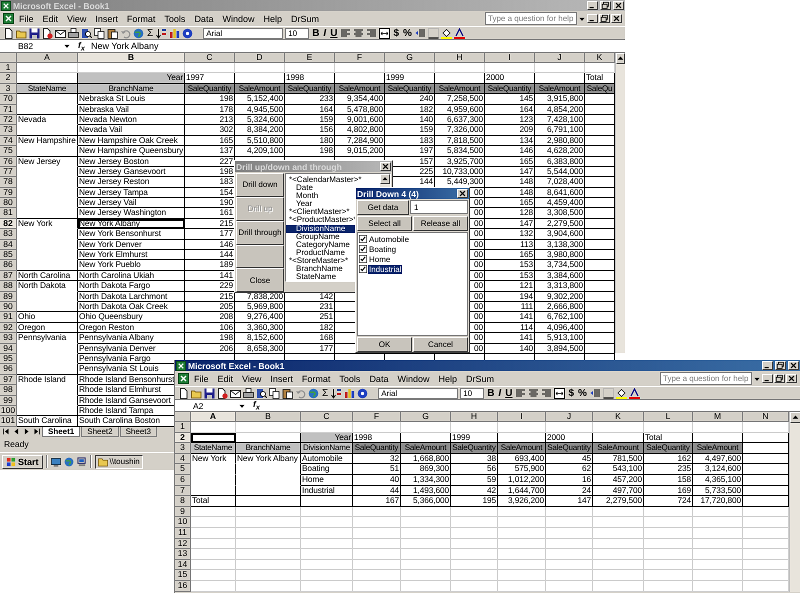 This screenshot has width=800, height=593. What do you see at coordinates (389, 239) in the screenshot?
I see `checkbox-label: Automobile` at bounding box center [389, 239].